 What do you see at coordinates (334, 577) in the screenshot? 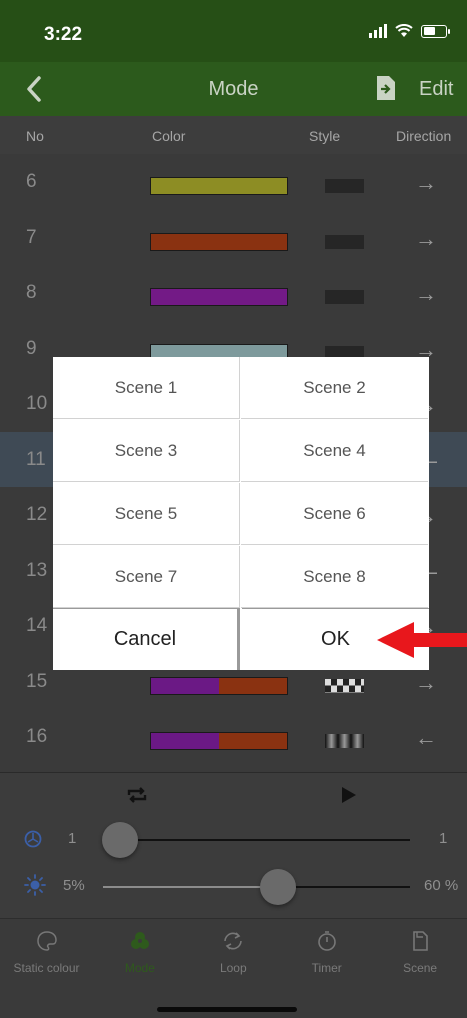
I see `scene-option: Scene 8` at bounding box center [334, 577].